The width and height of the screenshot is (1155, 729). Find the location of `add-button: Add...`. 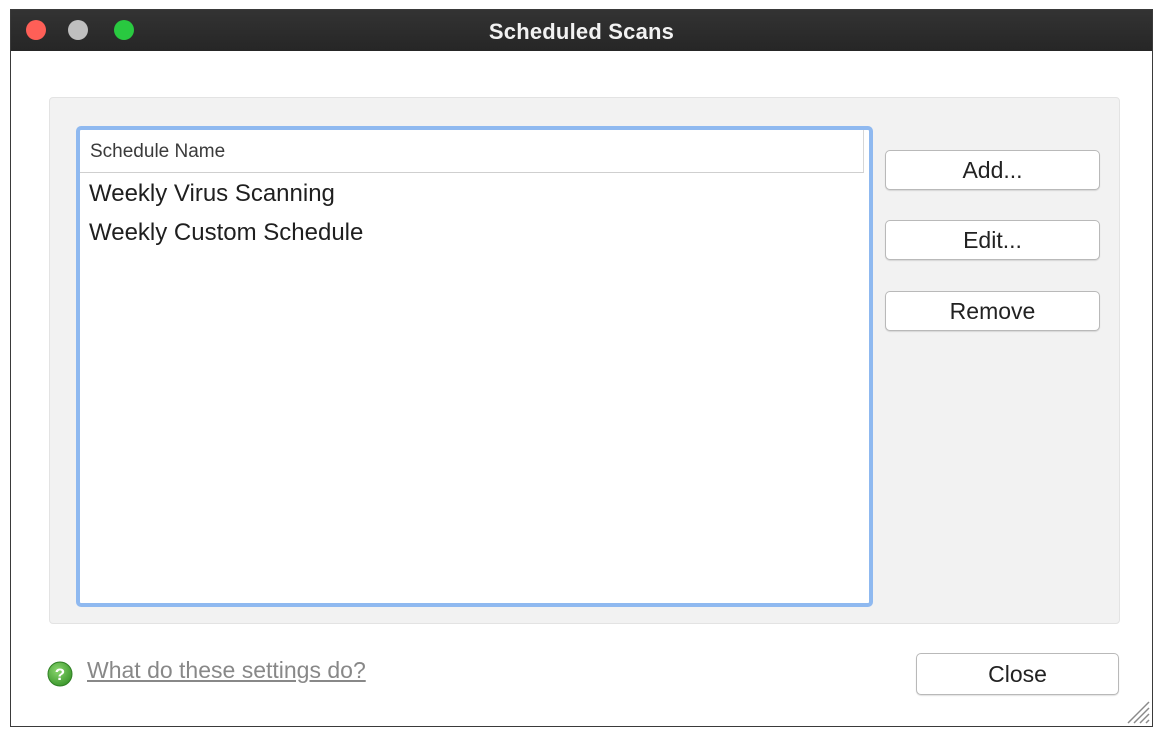

add-button: Add... is located at coordinates (992, 170).